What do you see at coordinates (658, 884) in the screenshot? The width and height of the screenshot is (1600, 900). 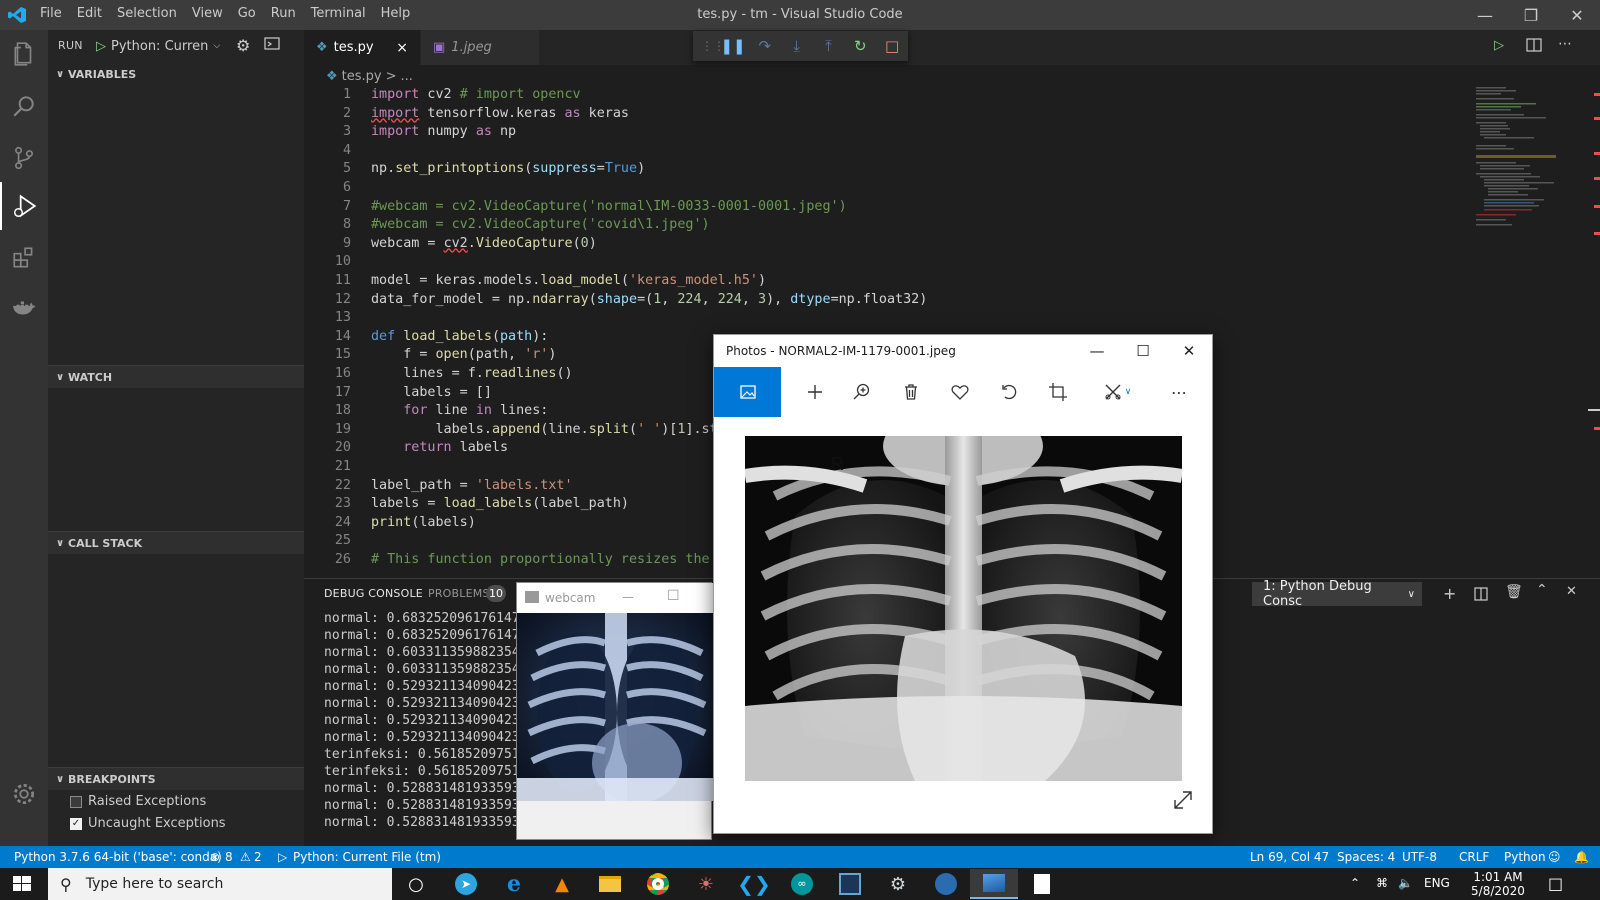 I see `chrome-button` at bounding box center [658, 884].